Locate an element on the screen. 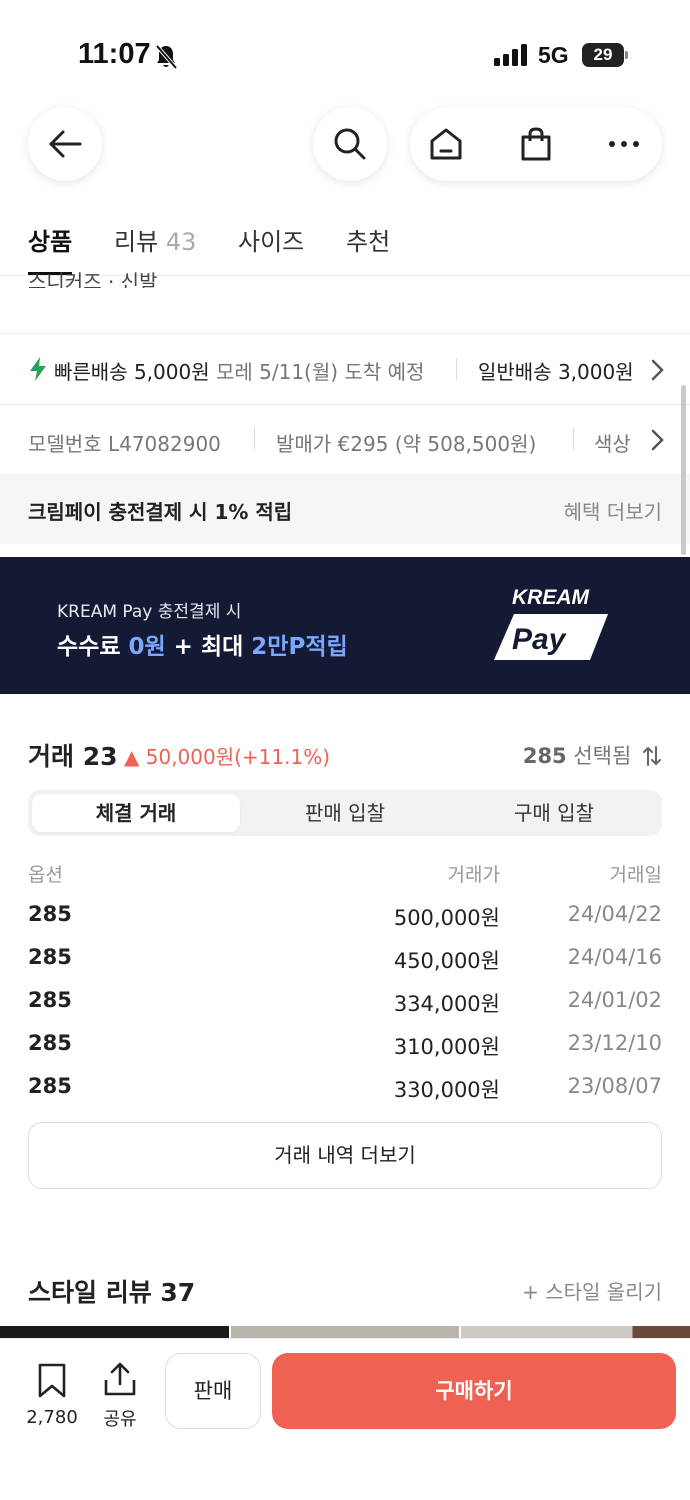  table-row: 285 310,000원 23/12/10 is located at coordinates (345, 1045).